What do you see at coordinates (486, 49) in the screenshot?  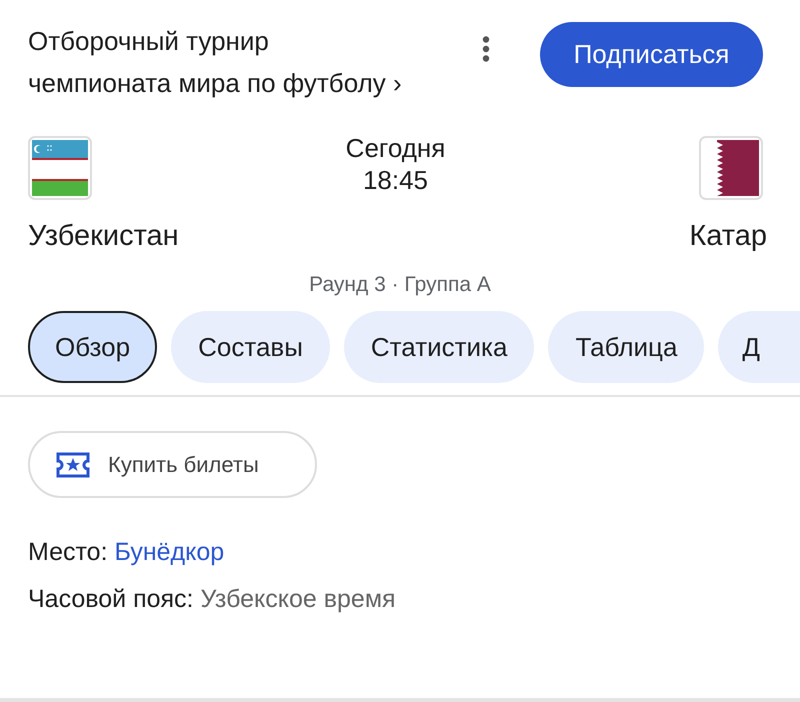 I see `more-options-icon` at bounding box center [486, 49].